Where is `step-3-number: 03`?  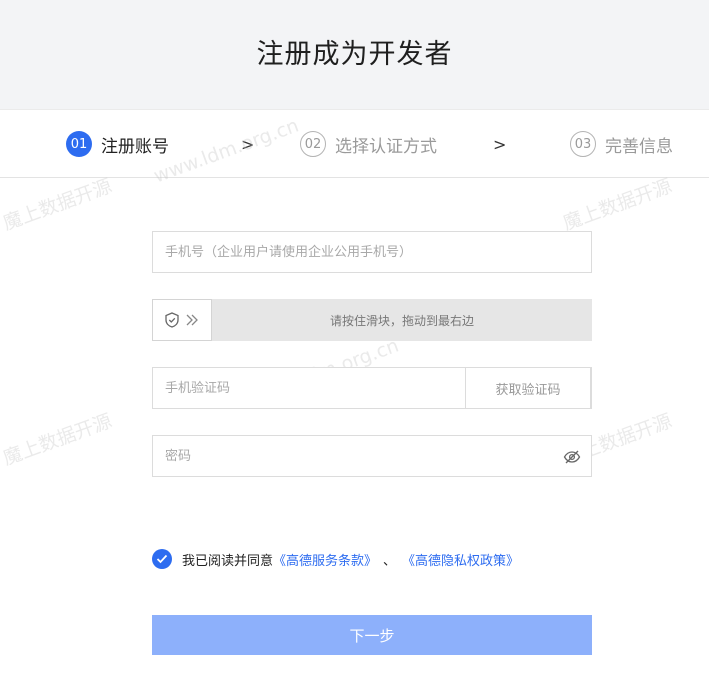 step-3-number: 03 is located at coordinates (583, 144).